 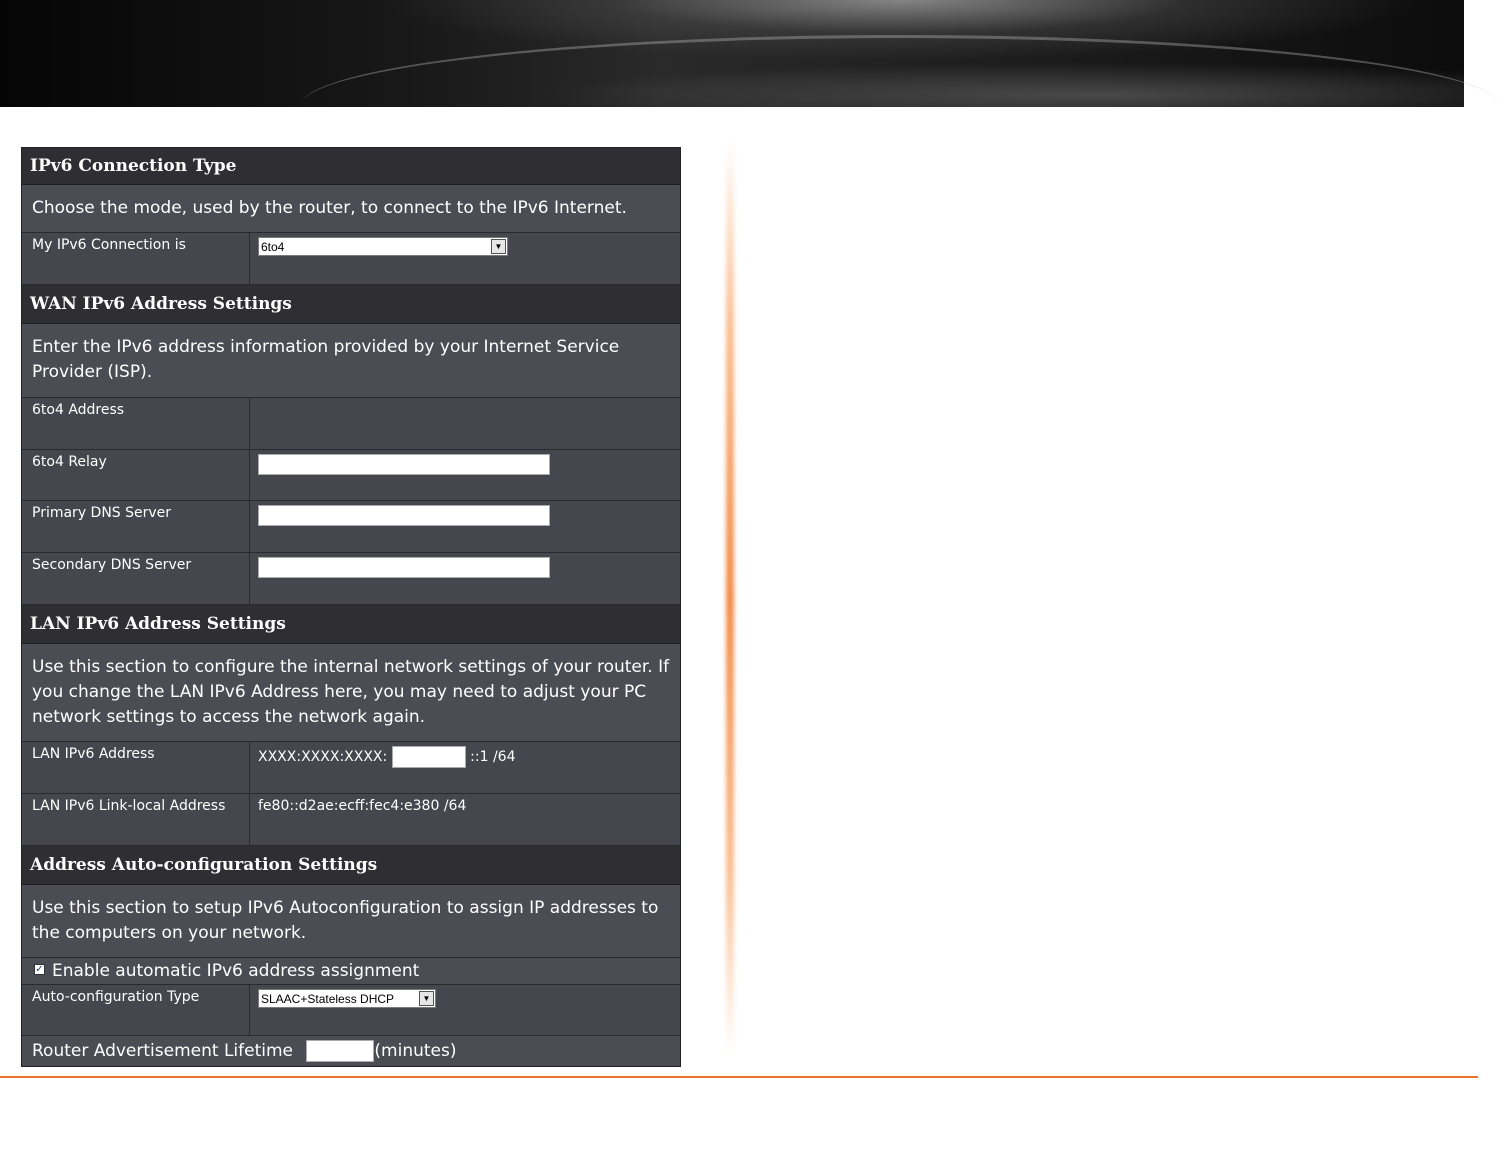 I want to click on wan-address-row: 6to4 Address, so click(x=351, y=424).